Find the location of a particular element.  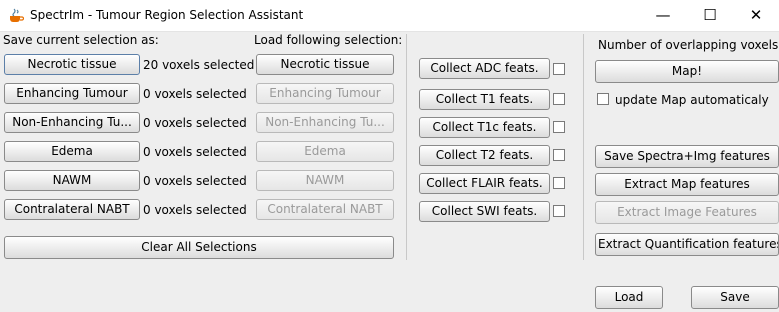

panel-divider-left is located at coordinates (406, 147).